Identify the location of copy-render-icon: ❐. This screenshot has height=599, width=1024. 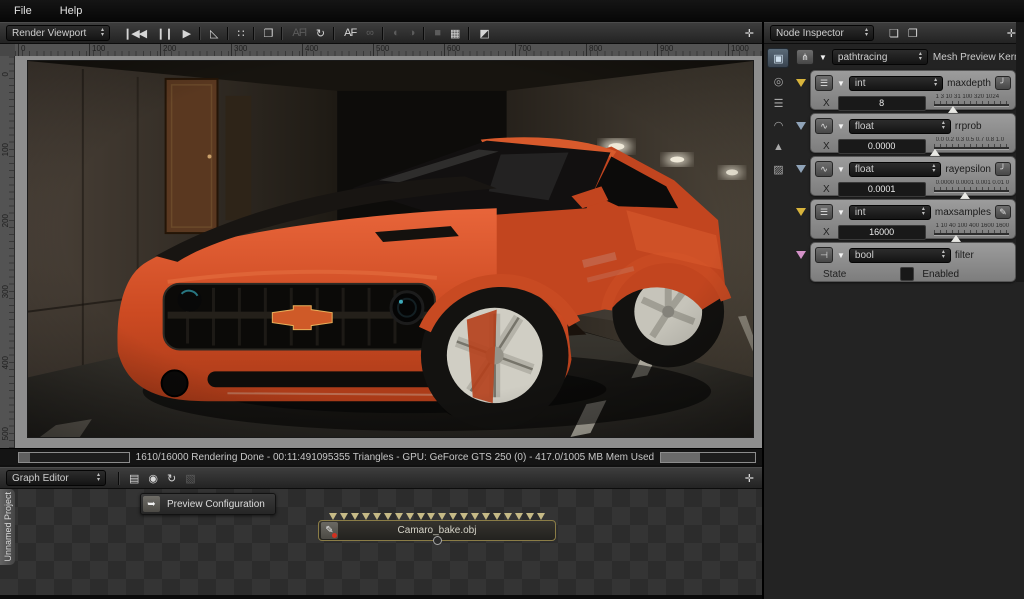
(268, 33).